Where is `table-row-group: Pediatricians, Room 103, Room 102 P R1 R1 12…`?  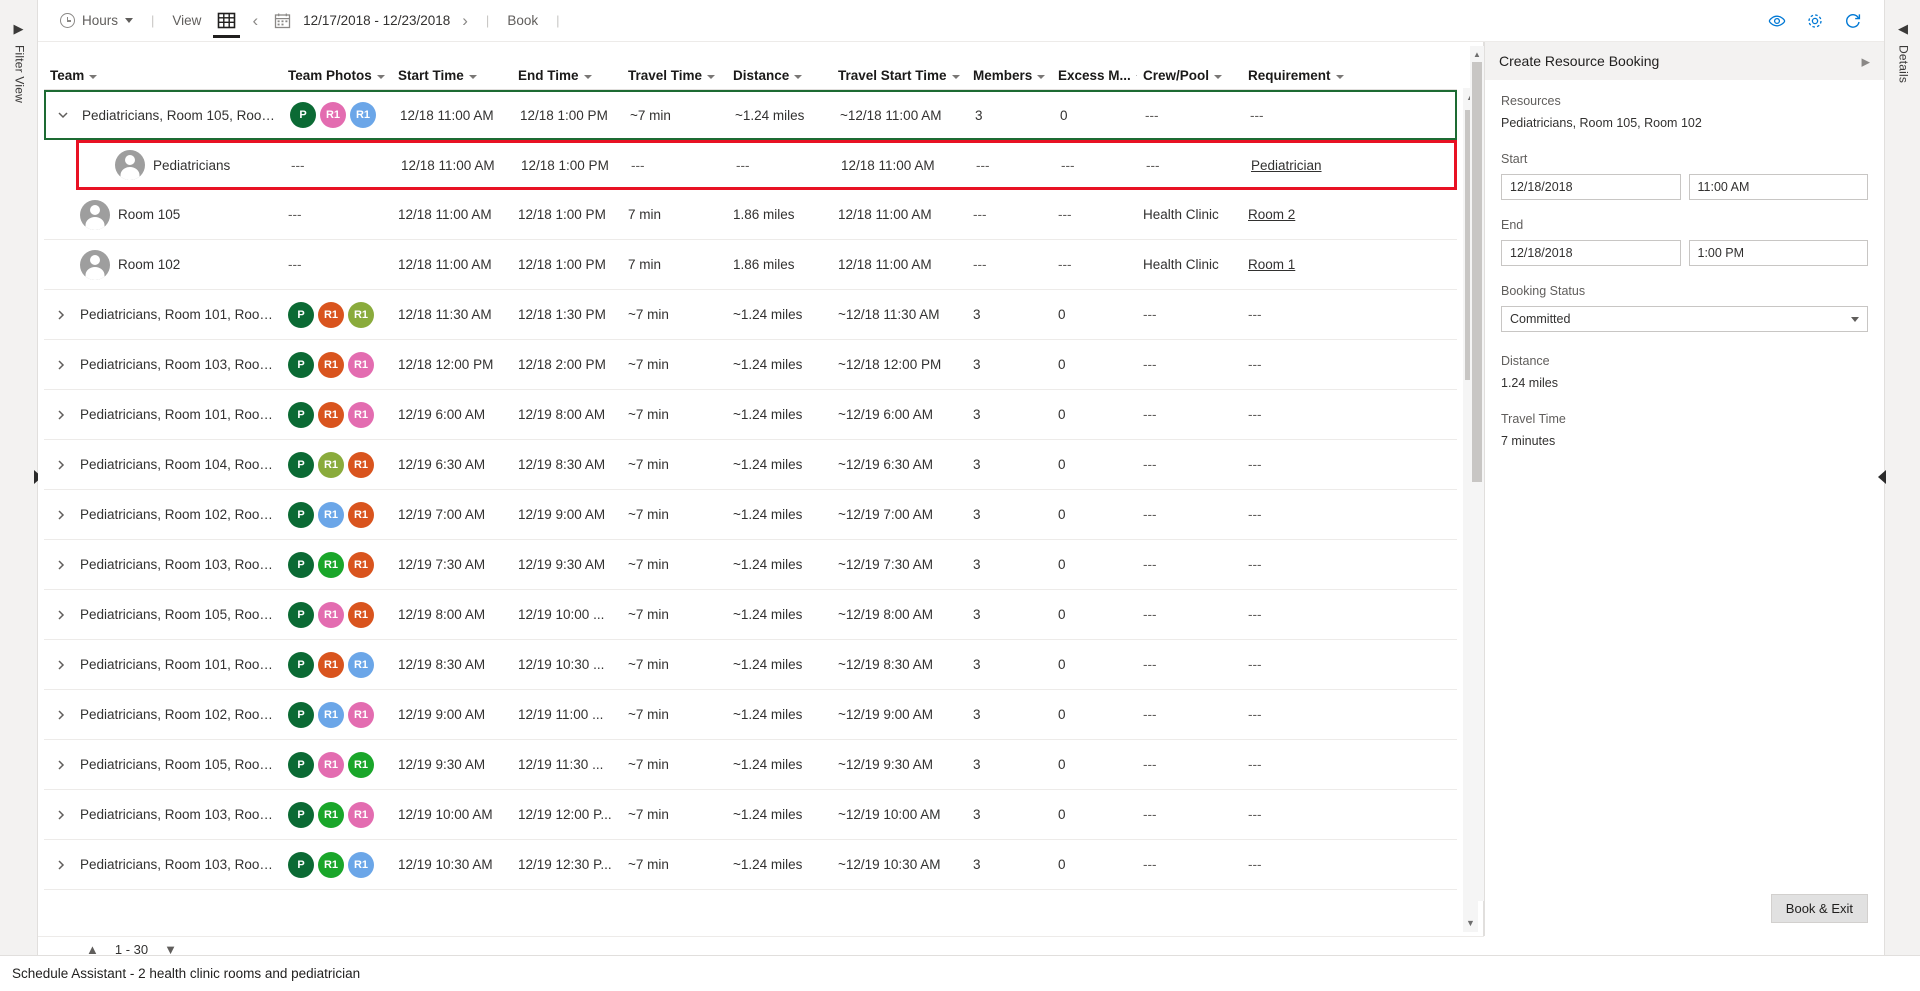 table-row-group: Pediatricians, Room 103, Room 102 P R1 R1 12… is located at coordinates (750, 865).